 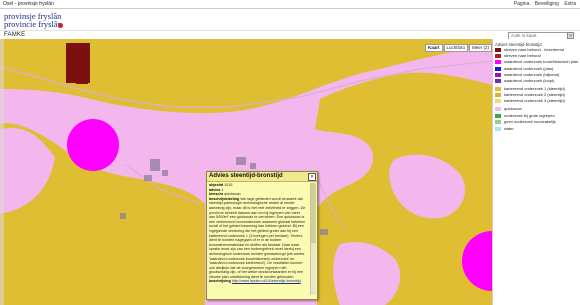 I want to click on legend-item: waardevol onderzoek bouwhistorisch plan, so click(x=536, y=61).